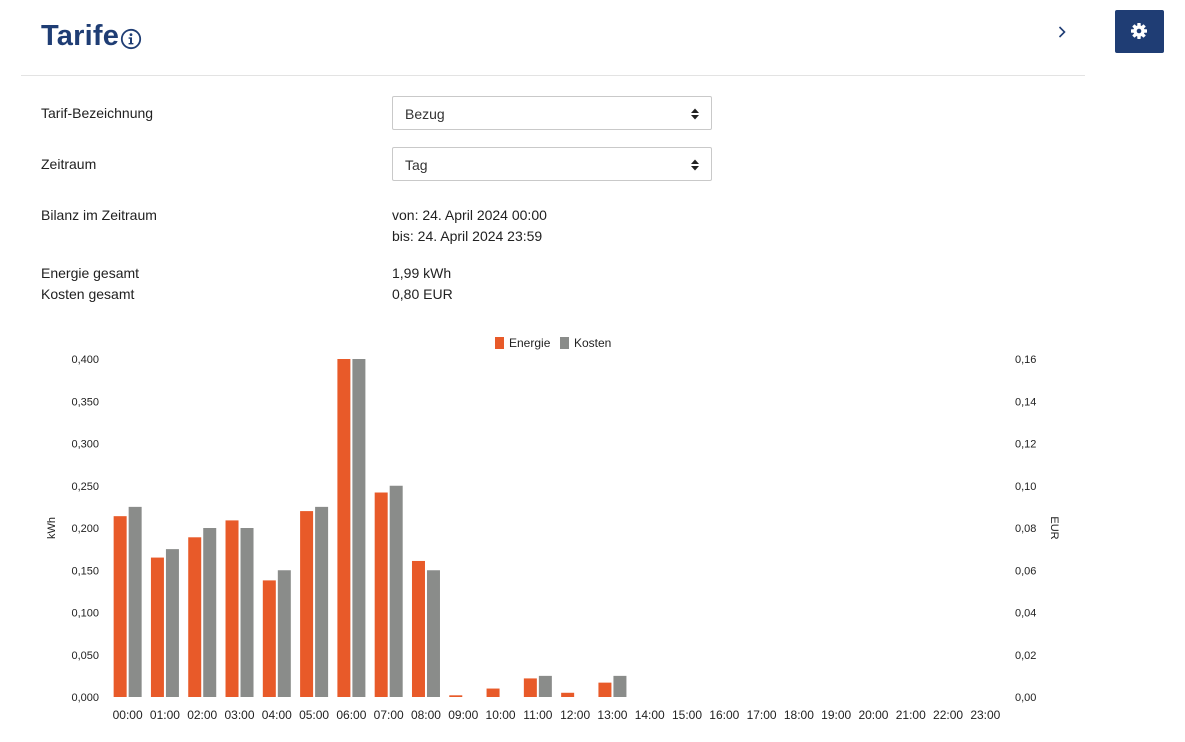 This screenshot has height=742, width=1185. I want to click on legend-label-energie: Energie, so click(530, 343).